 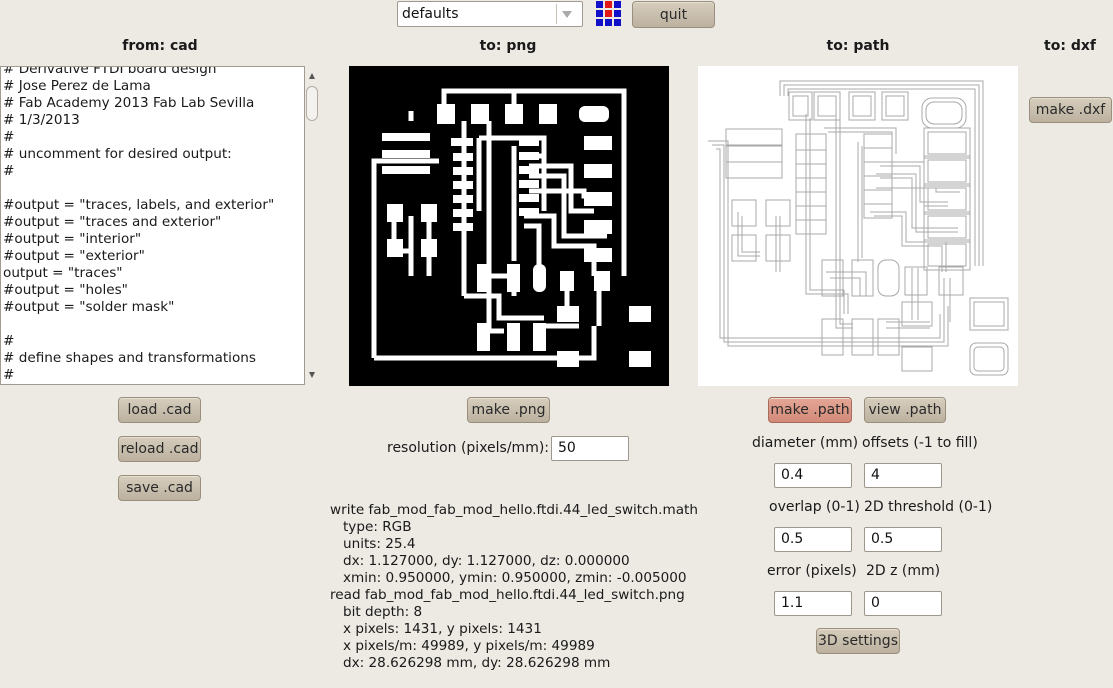 I want to click on threshold-label: 2D threshold (0-1), so click(x=928, y=507).